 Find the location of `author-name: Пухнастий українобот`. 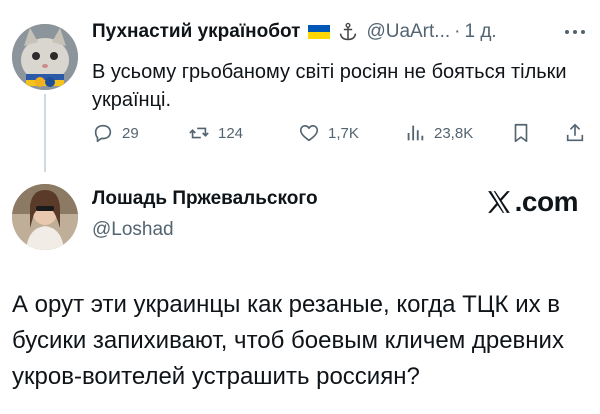

author-name: Пухнастий українобот is located at coordinates (196, 32).